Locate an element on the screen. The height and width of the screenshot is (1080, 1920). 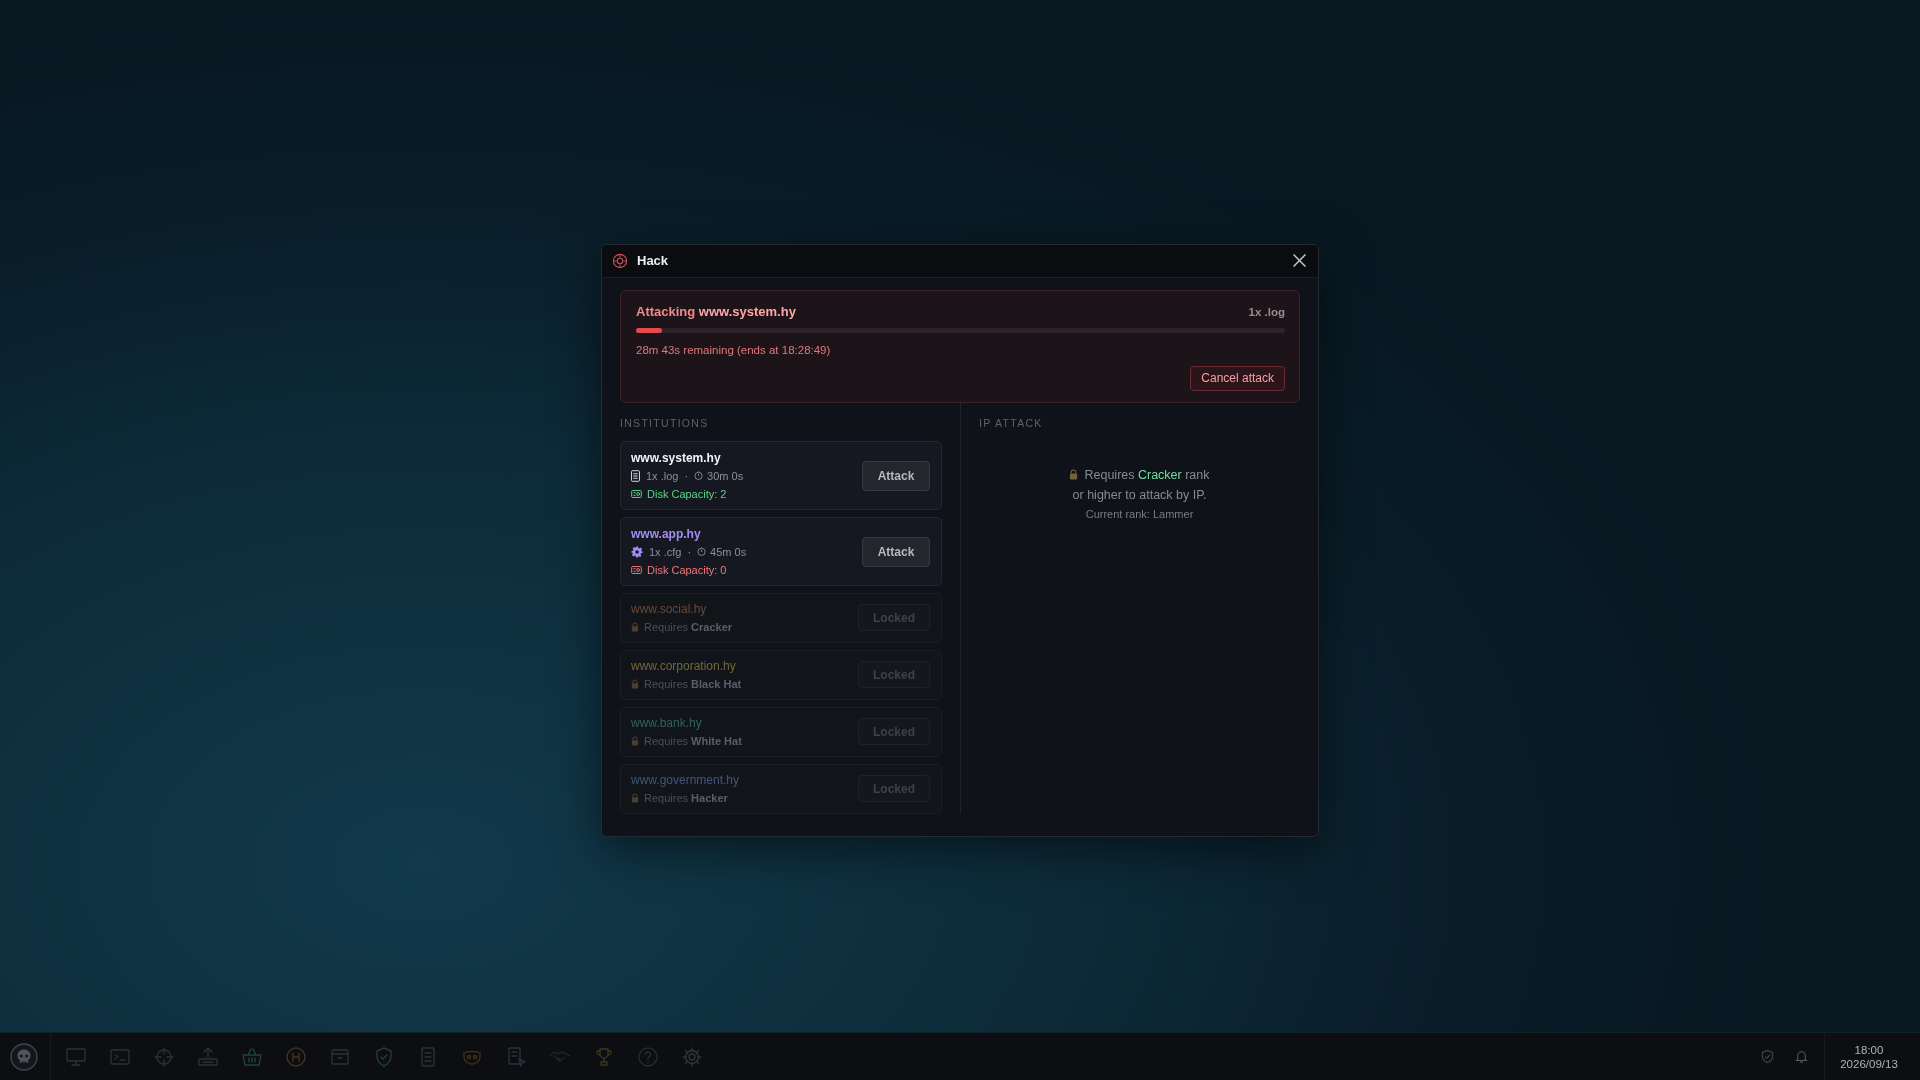
section-heading: INSTITUTIONS is located at coordinates (665, 423).